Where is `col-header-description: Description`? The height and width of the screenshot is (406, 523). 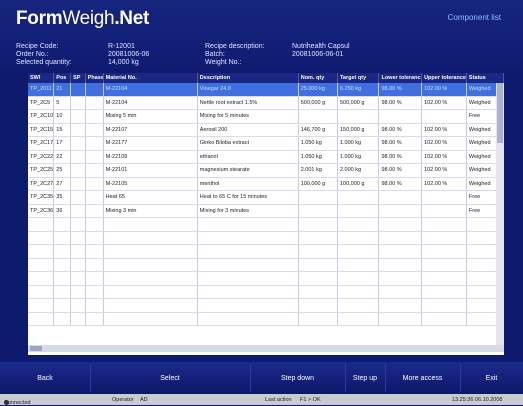
col-header-description: Description is located at coordinates (248, 78).